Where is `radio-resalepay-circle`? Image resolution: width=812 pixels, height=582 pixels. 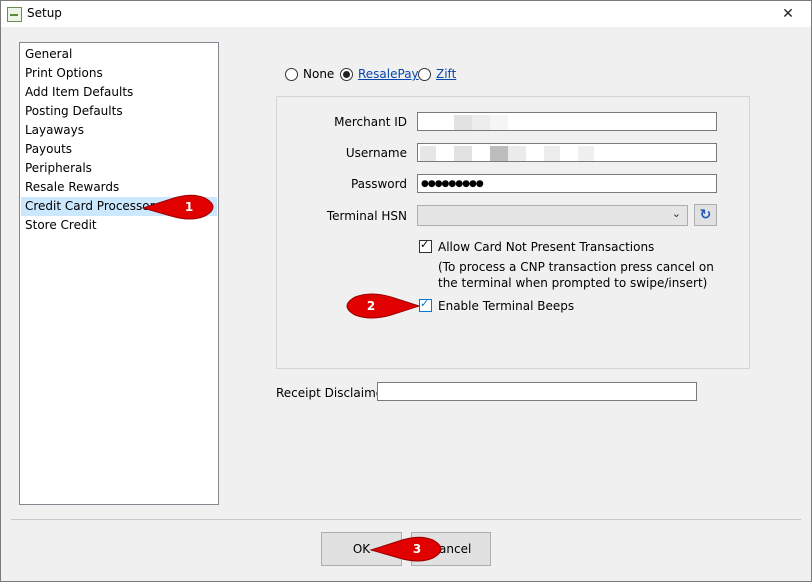 radio-resalepay-circle is located at coordinates (346, 74).